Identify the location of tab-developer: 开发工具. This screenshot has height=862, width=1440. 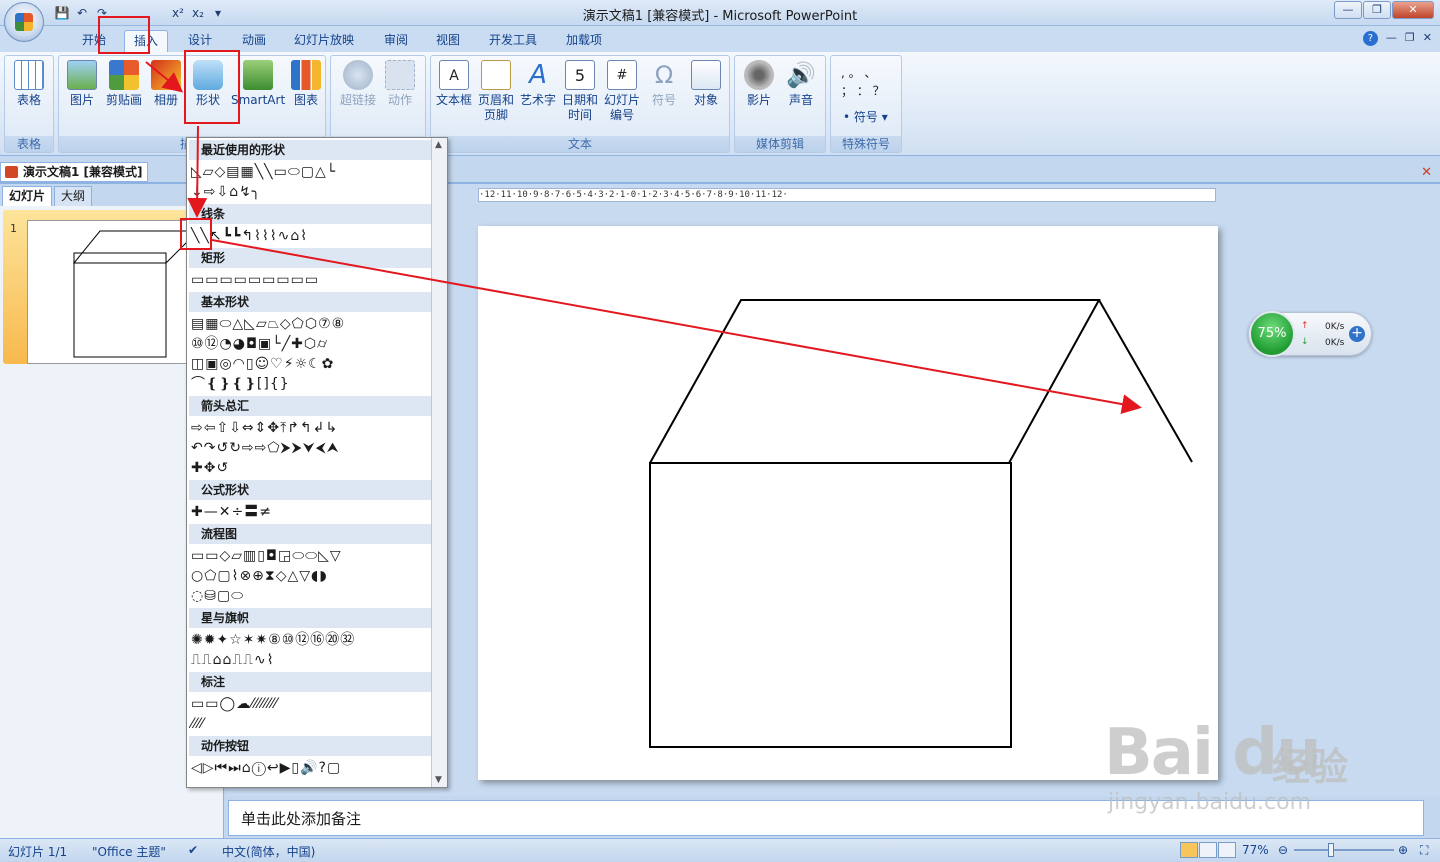
(513, 41).